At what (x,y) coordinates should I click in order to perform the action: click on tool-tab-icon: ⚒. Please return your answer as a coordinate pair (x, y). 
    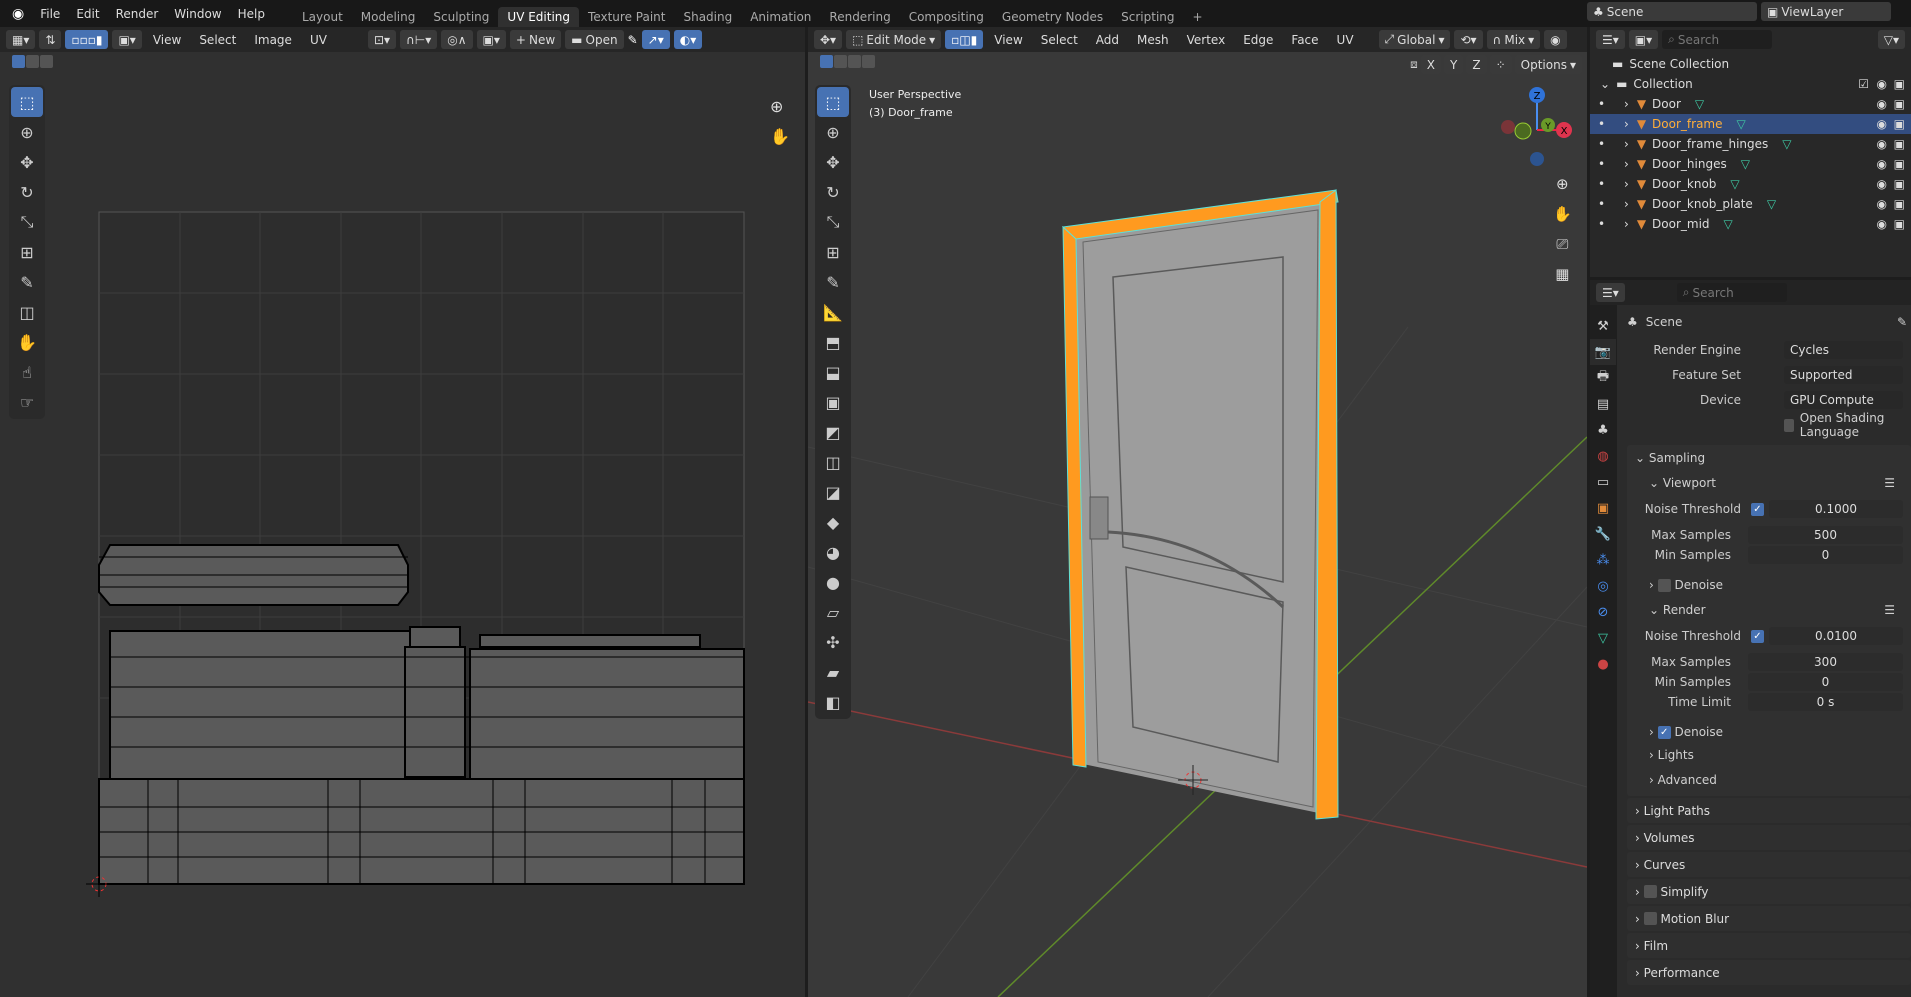
    Looking at the image, I should click on (1603, 326).